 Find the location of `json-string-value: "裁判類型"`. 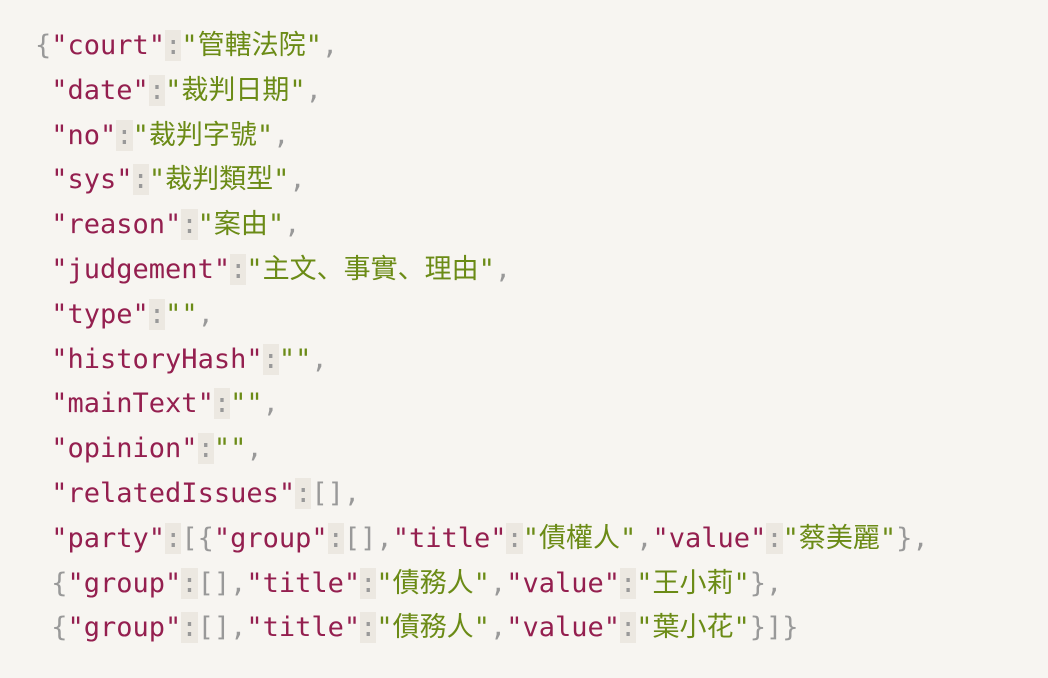

json-string-value: "裁判類型" is located at coordinates (219, 180).